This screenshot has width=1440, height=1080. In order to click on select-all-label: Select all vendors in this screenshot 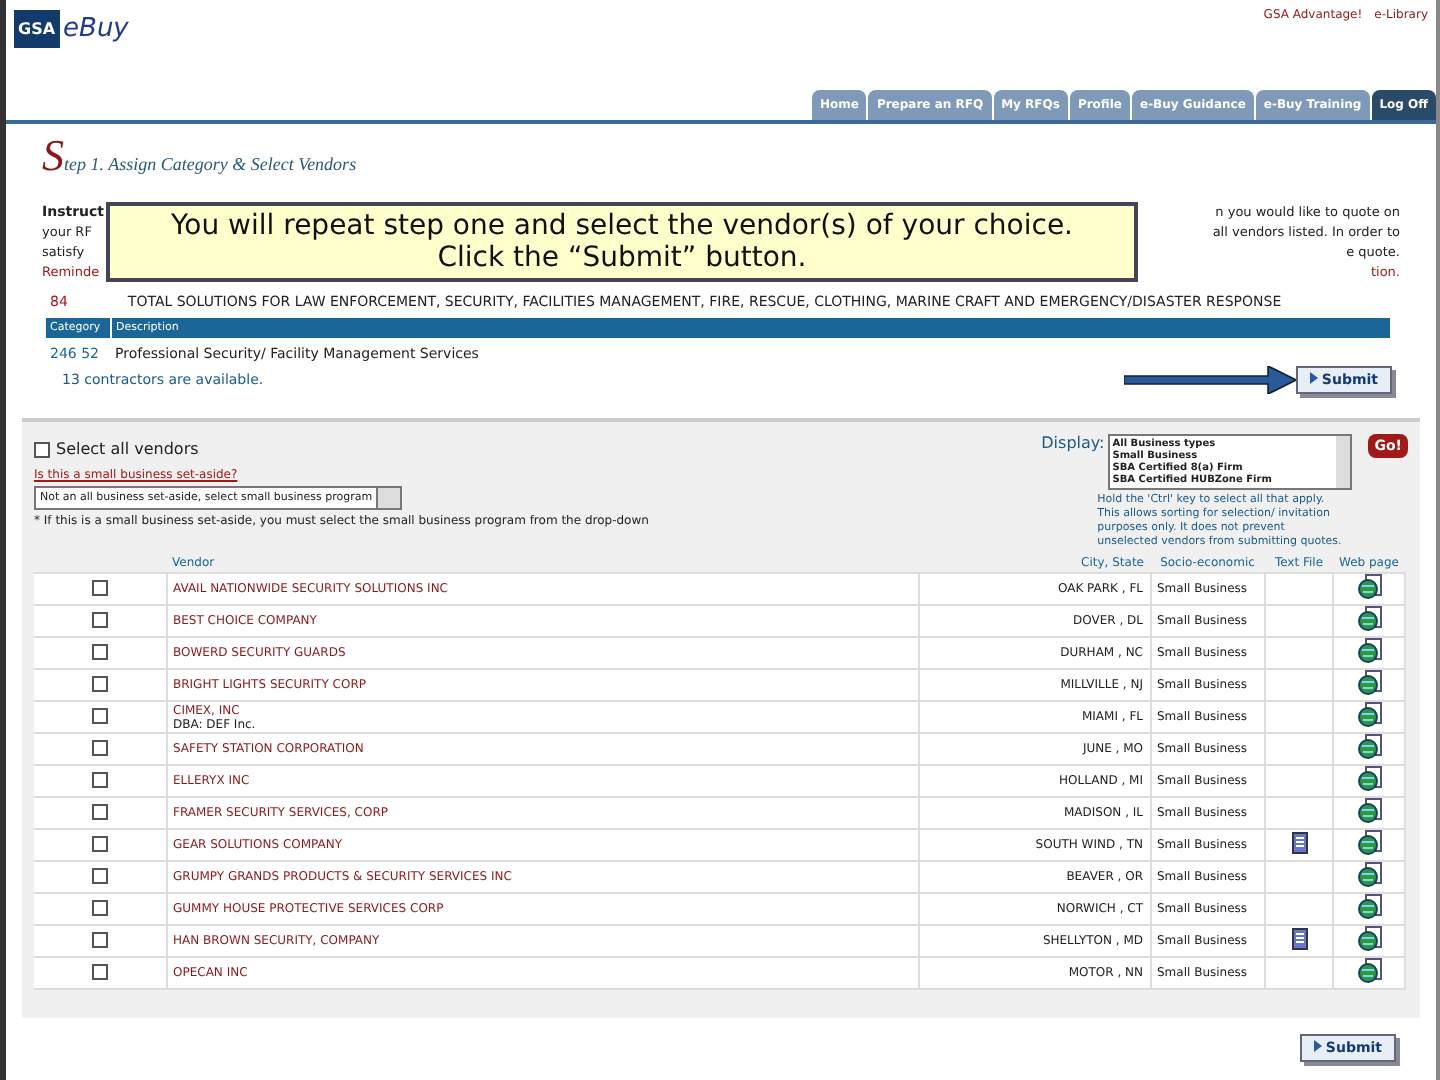, I will do `click(127, 449)`.